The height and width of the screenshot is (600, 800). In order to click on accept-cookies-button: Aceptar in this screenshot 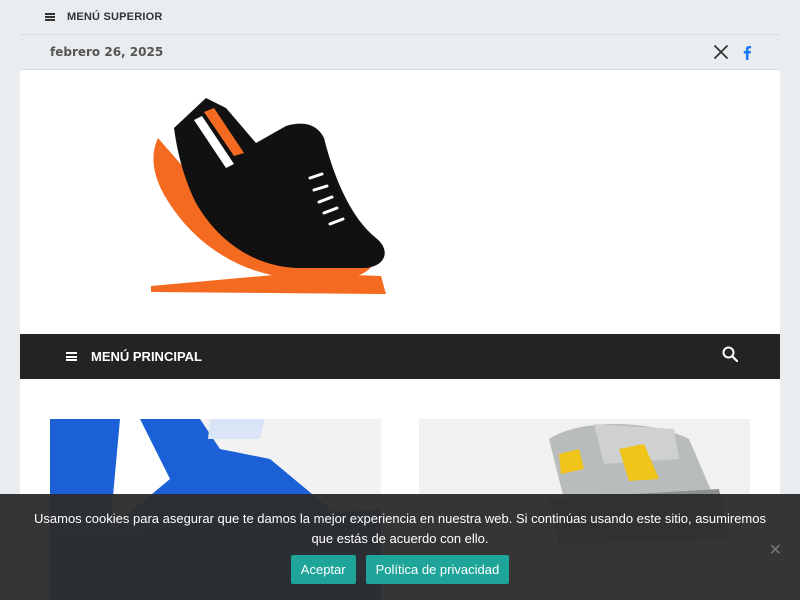, I will do `click(323, 569)`.